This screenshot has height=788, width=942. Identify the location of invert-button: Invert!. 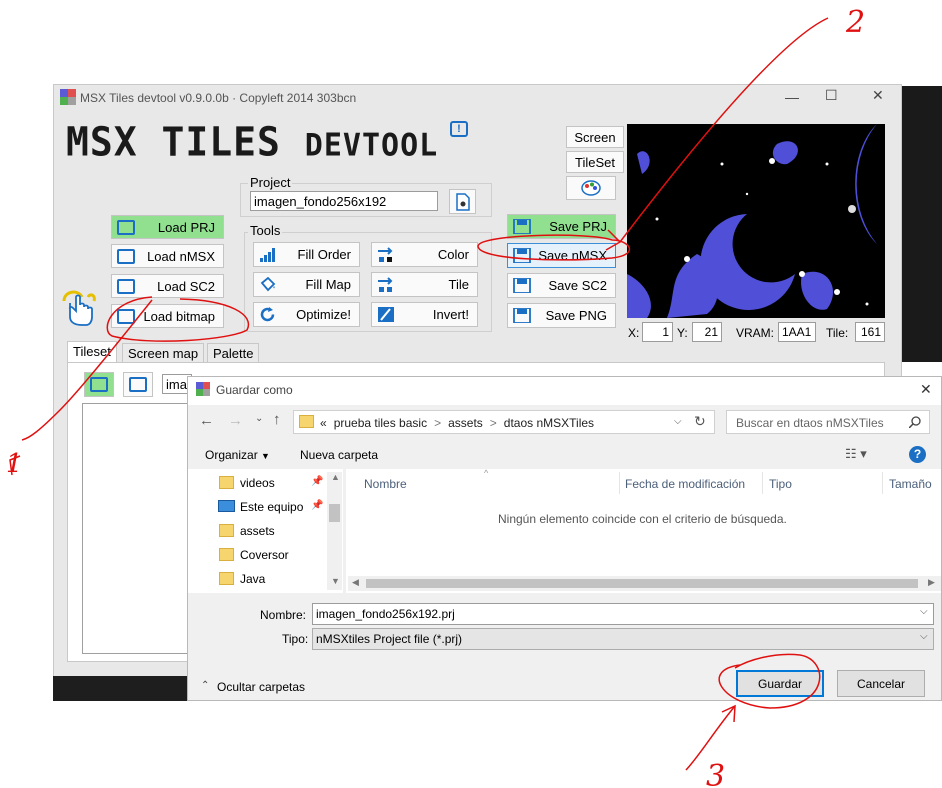
(424, 314).